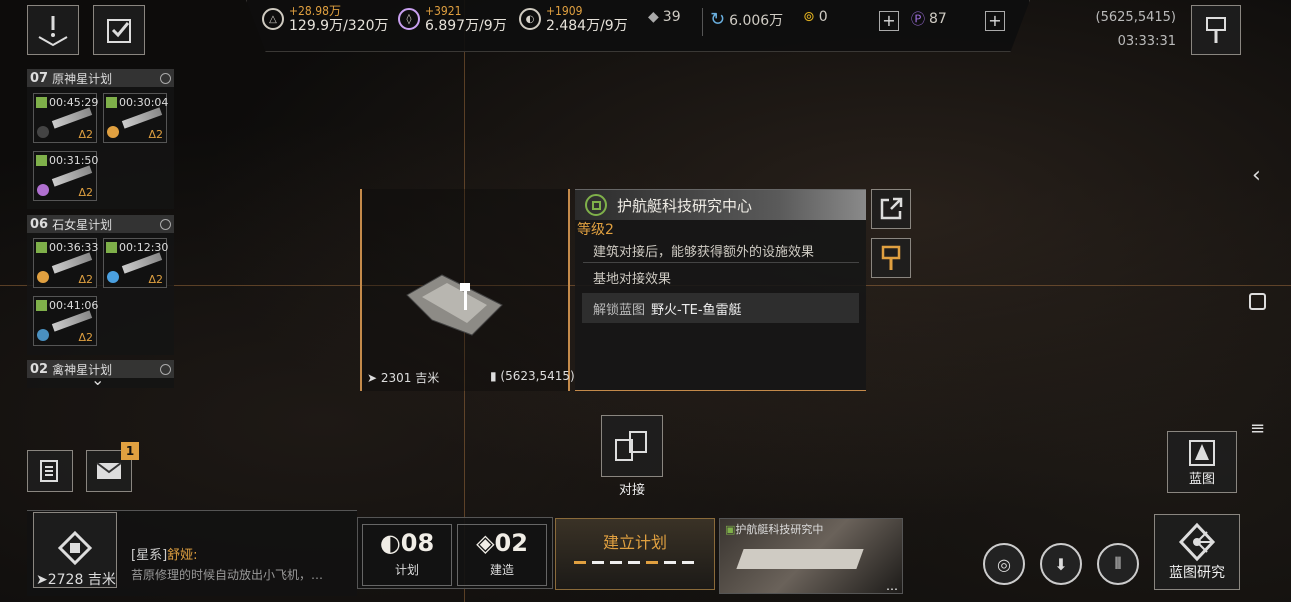  Describe the element at coordinates (809, 17) in the screenshot. I see `gold-coin-icon: ⊚` at that location.